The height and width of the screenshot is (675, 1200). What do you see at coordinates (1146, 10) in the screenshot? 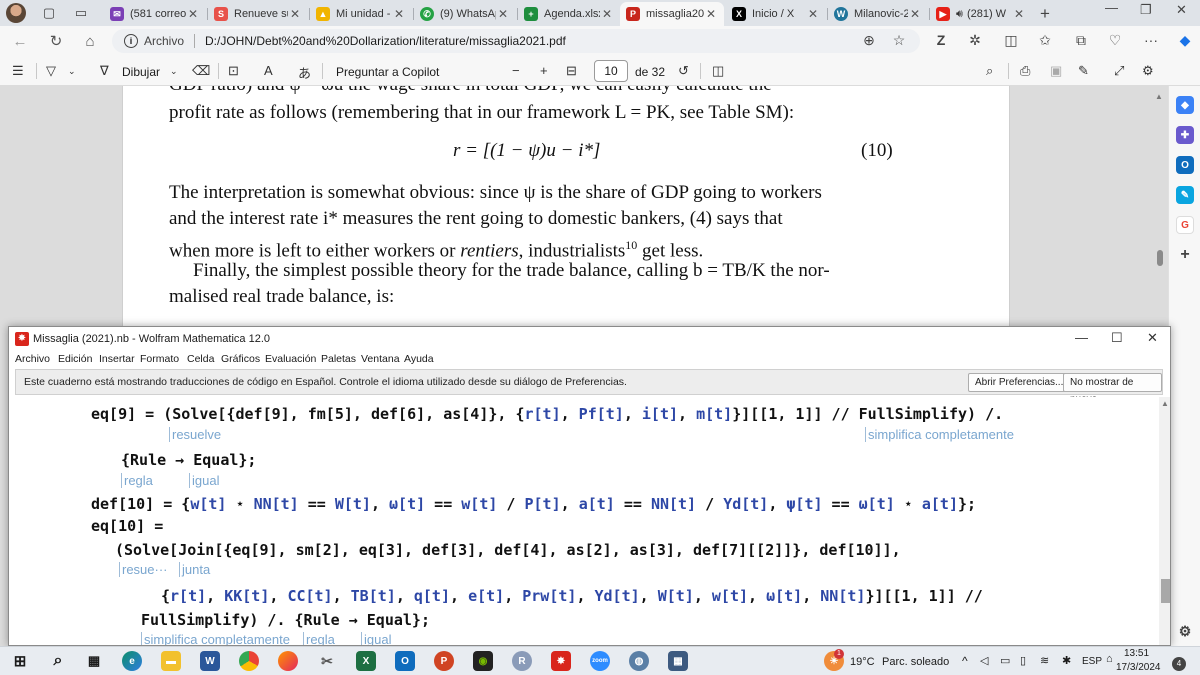
I see `restore-button: ❐` at bounding box center [1146, 10].